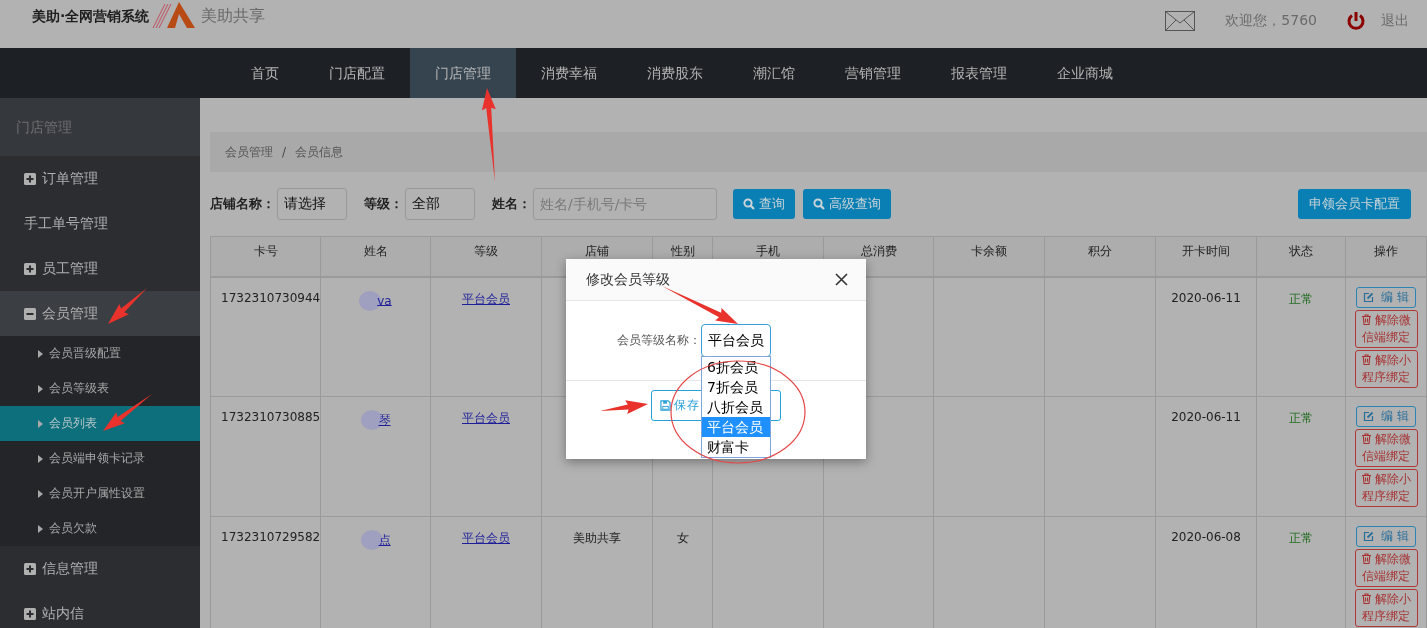 The image size is (1427, 628). Describe the element at coordinates (675, 73) in the screenshot. I see `nav-tab: 消费股东` at that location.